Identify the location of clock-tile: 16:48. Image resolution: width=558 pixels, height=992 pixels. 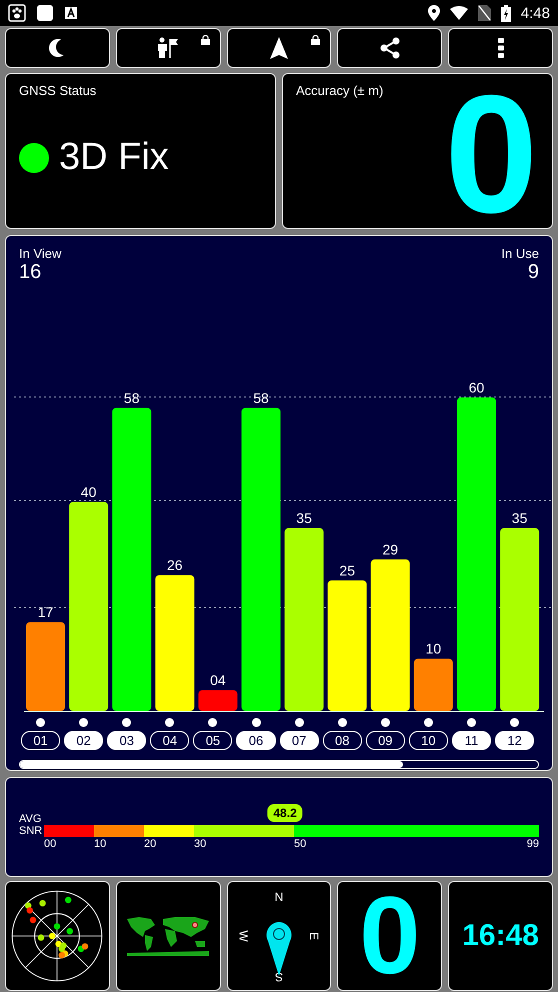
(500, 936).